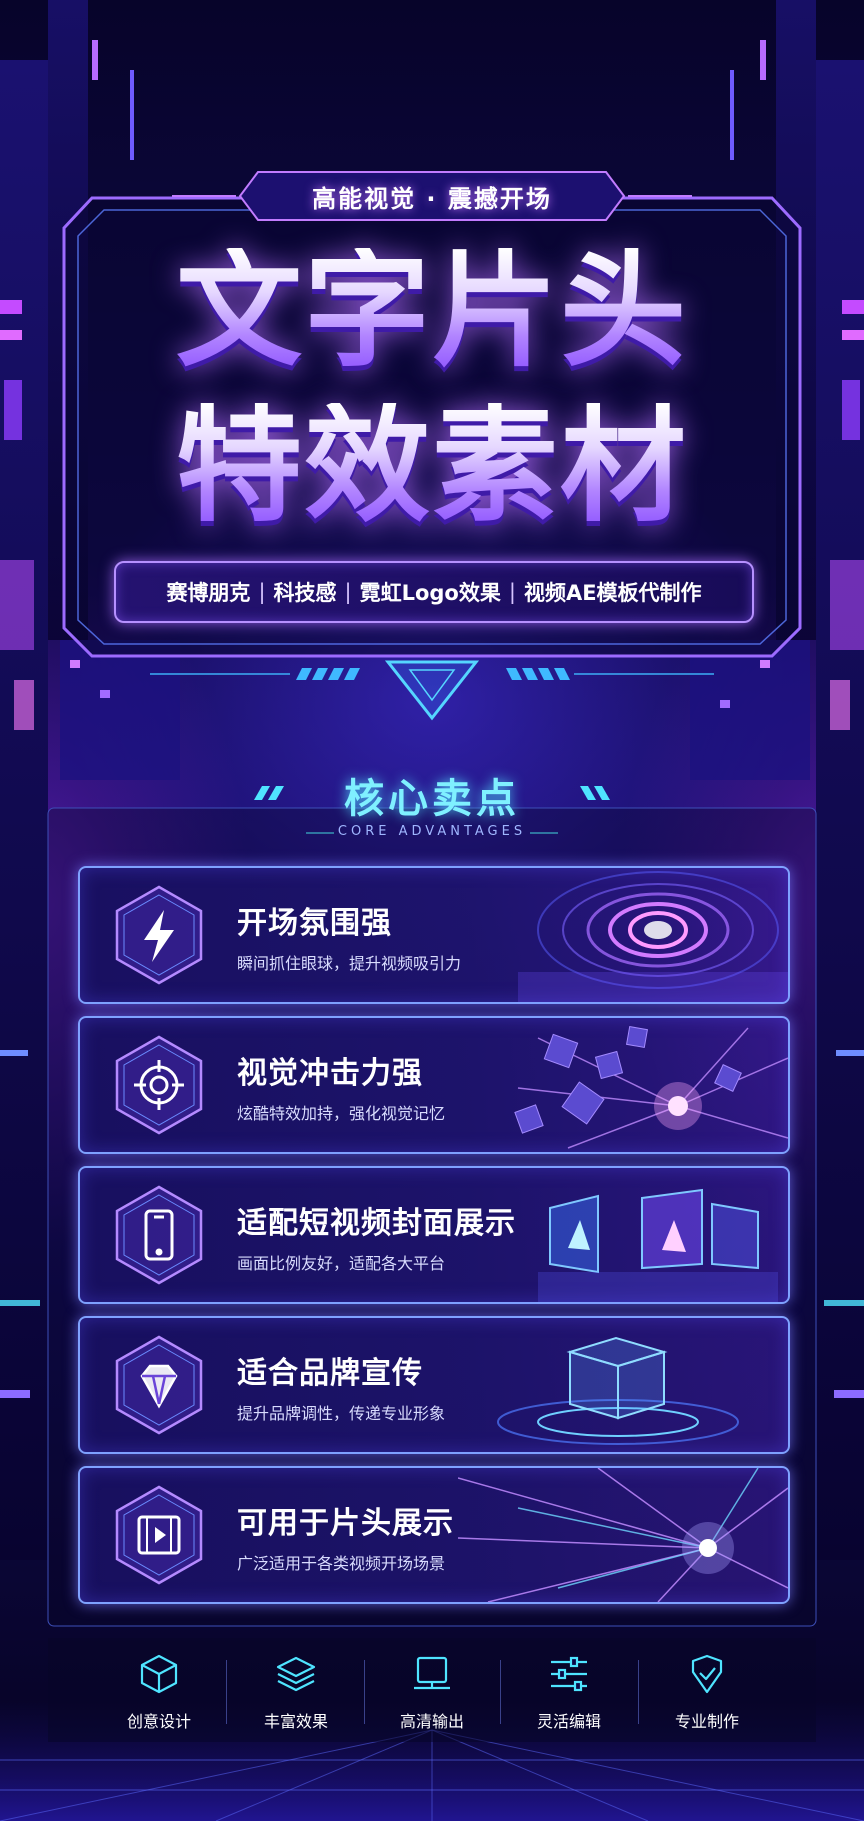 The height and width of the screenshot is (1821, 864). What do you see at coordinates (653, 936) in the screenshot?
I see `neon-tunnel-art` at bounding box center [653, 936].